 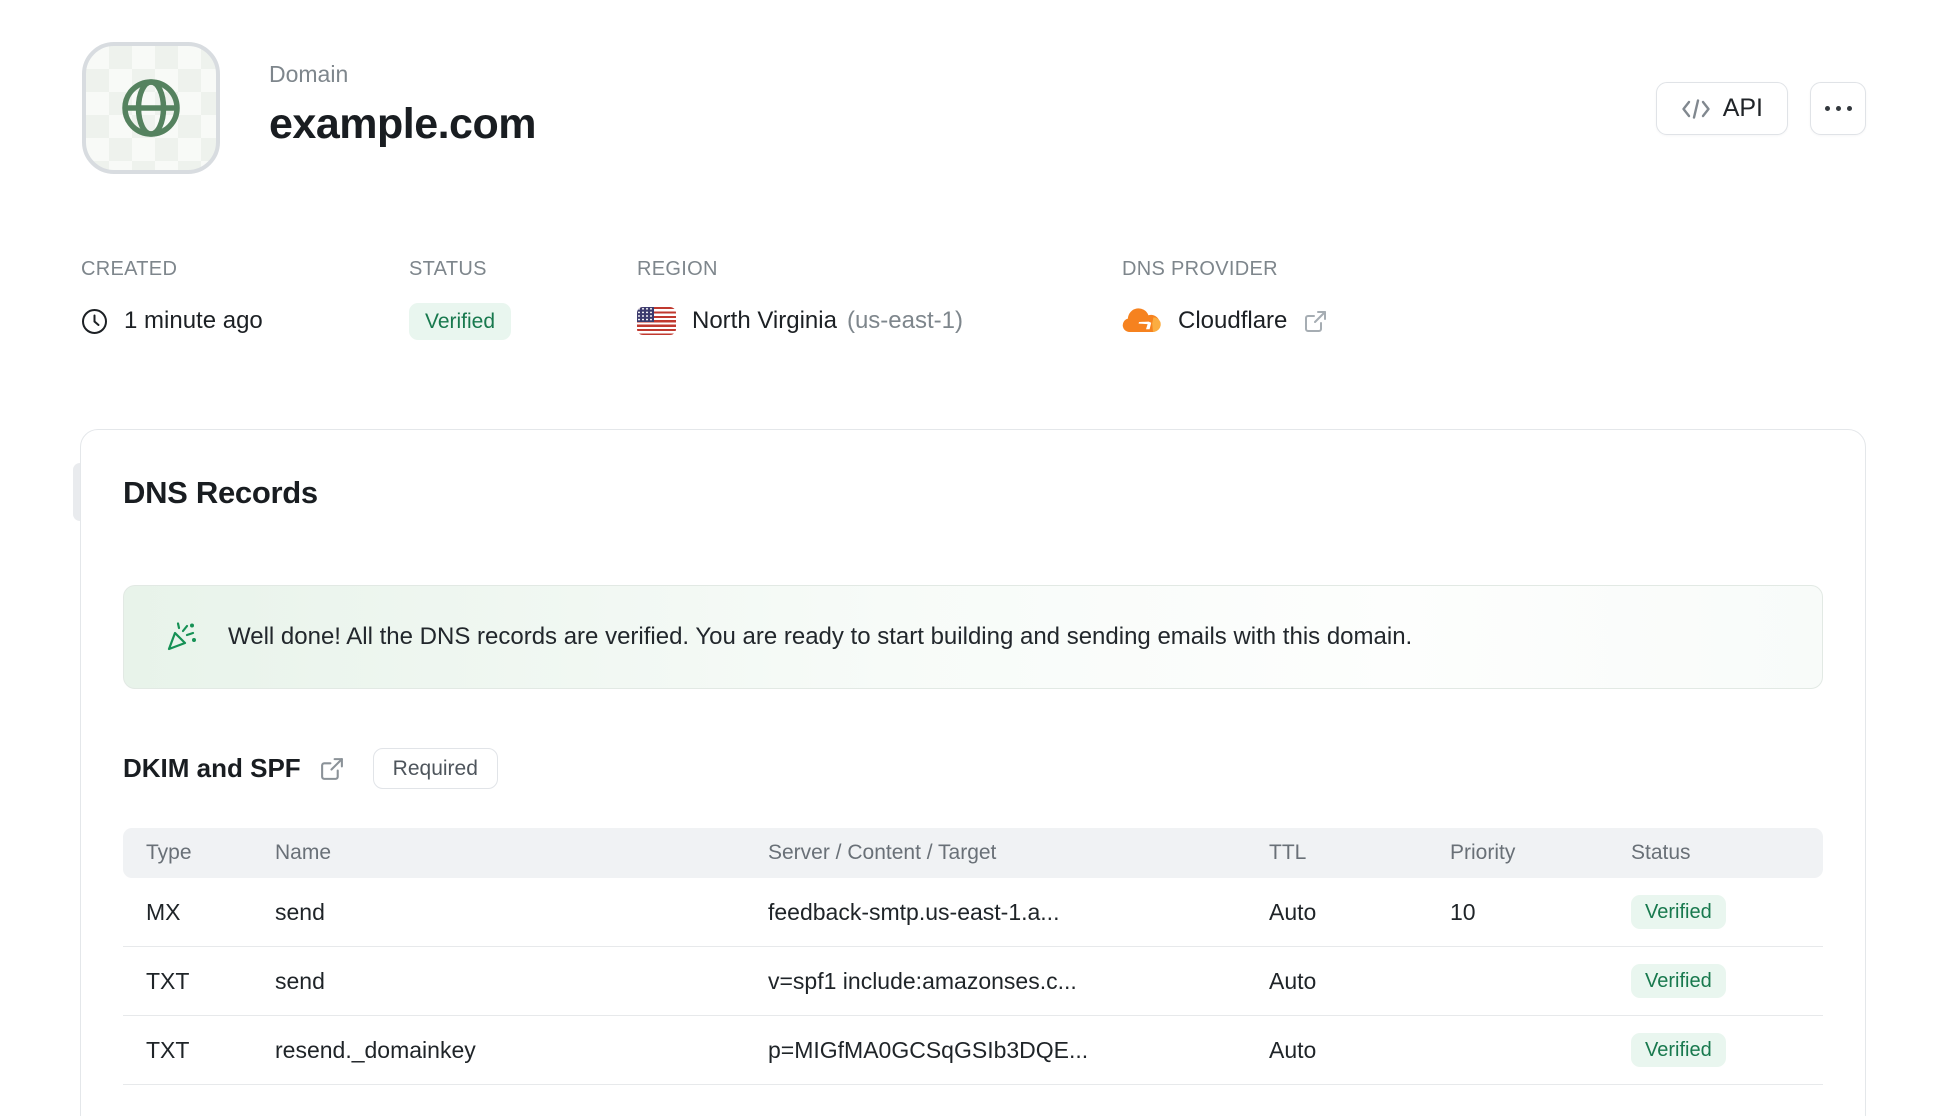 I want to click on created-value: 1 minute ago, so click(x=172, y=321).